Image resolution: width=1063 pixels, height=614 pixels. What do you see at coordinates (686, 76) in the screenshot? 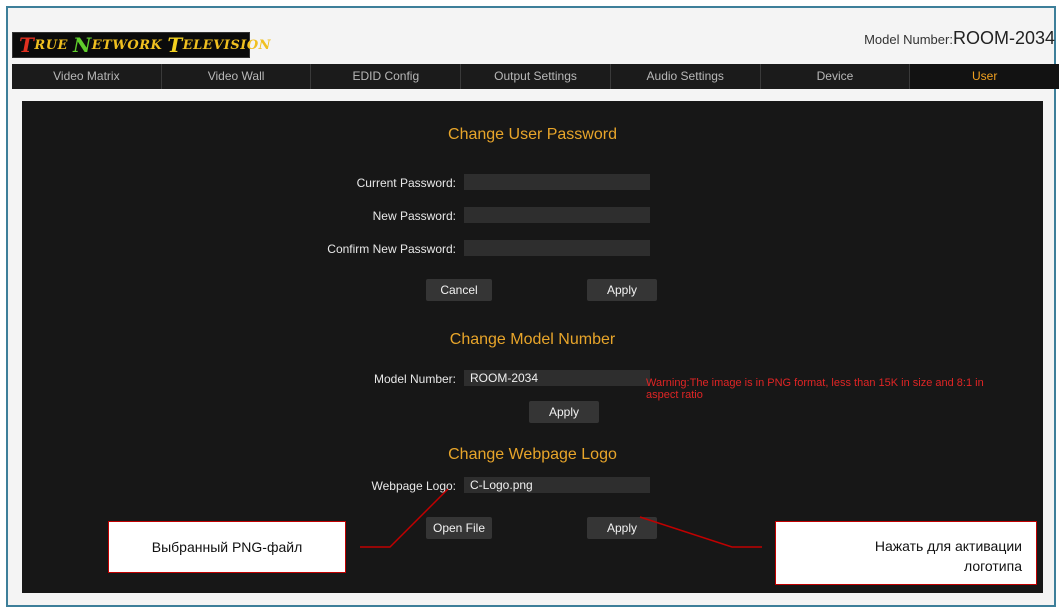
I see `tab-audio-settings: Audio Settings` at bounding box center [686, 76].